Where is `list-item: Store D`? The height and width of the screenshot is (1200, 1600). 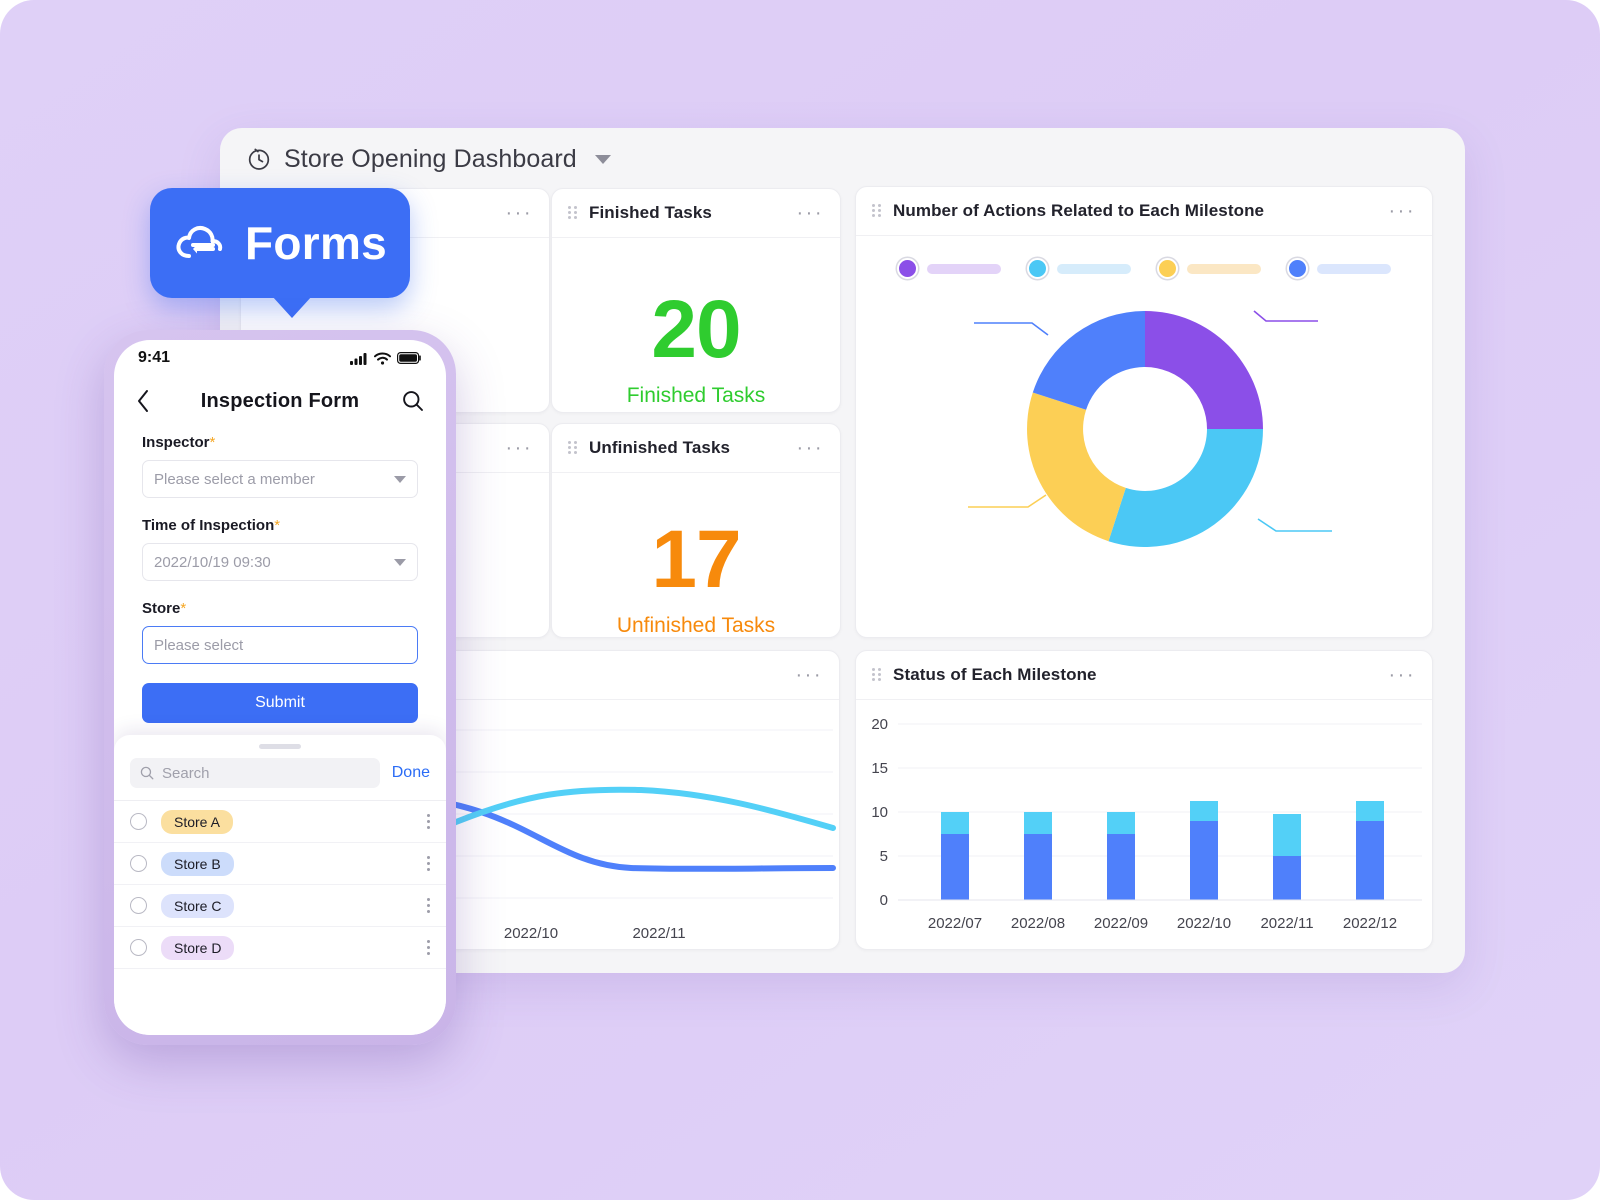
list-item: Store D is located at coordinates (280, 948).